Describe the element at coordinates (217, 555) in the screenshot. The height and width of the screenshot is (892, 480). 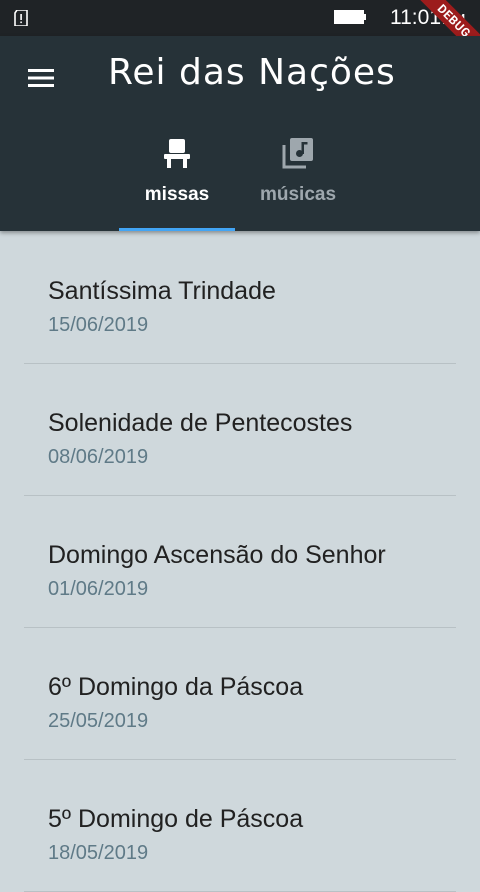
I see `mass-title: Domingo Ascensão do Senhor` at that location.